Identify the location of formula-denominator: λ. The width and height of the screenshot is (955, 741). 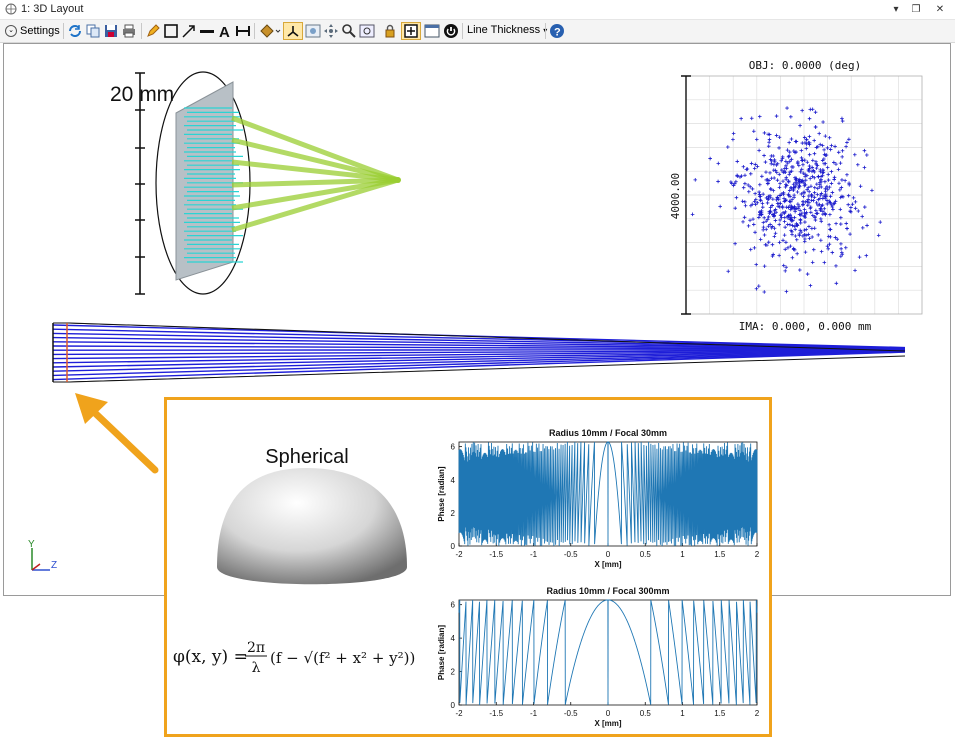
(256, 668).